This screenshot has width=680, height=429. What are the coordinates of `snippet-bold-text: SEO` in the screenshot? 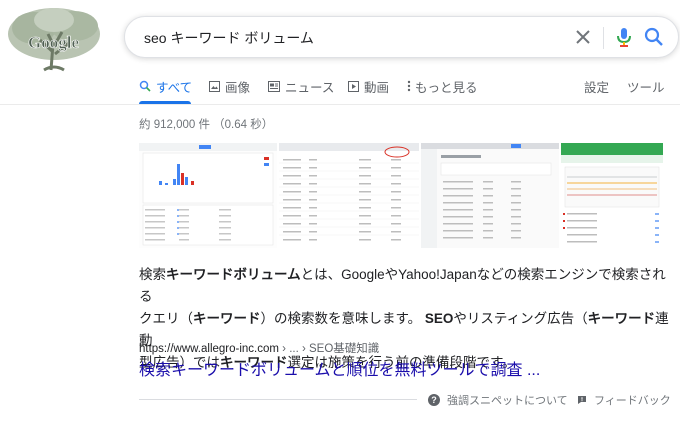 It's located at (439, 318).